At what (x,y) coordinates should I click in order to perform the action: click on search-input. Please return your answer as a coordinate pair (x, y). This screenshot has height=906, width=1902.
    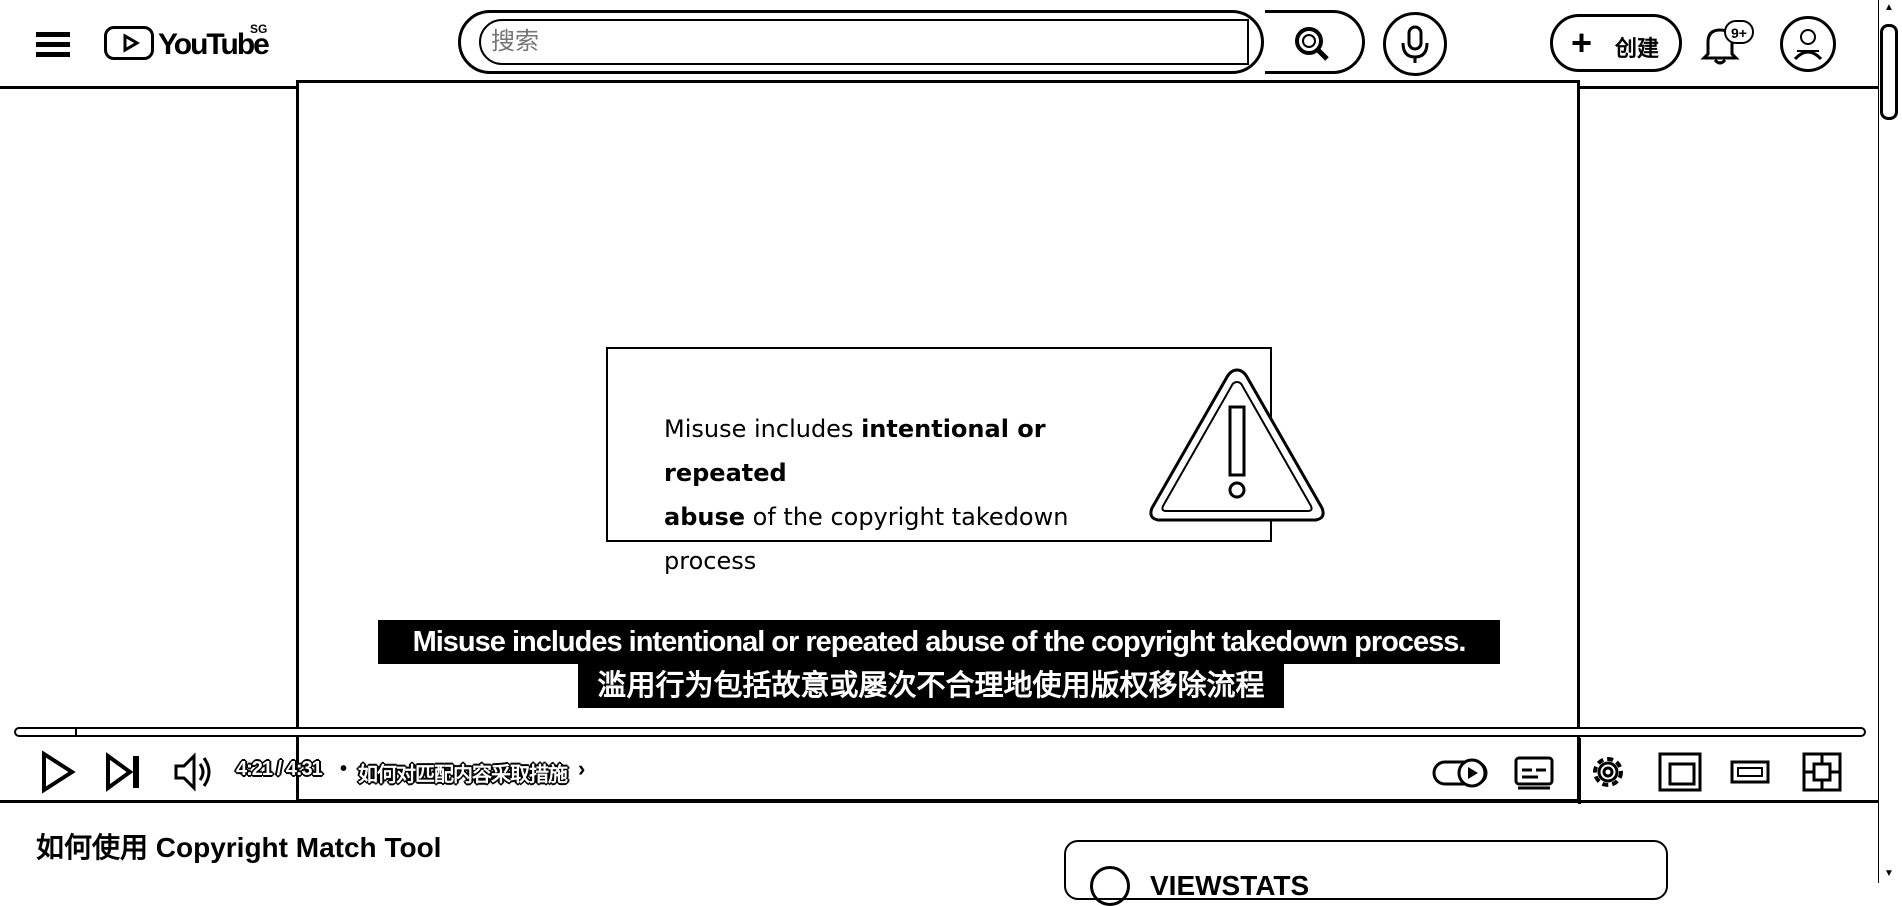
    Looking at the image, I should click on (864, 42).